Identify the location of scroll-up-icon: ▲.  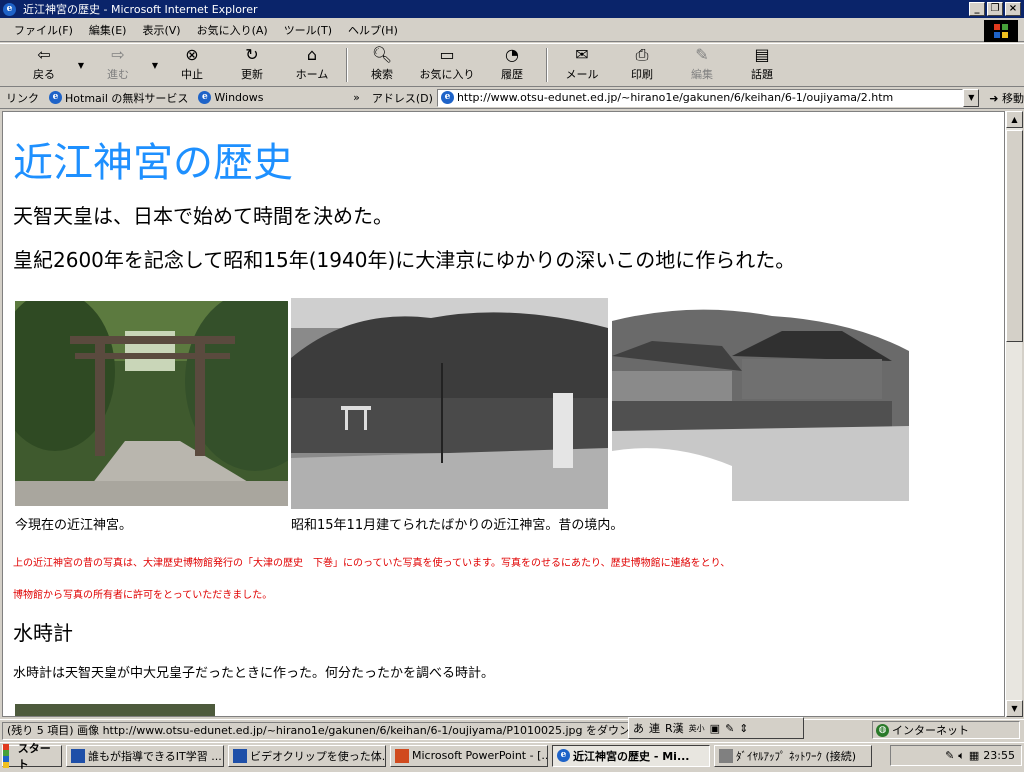
(1014, 119).